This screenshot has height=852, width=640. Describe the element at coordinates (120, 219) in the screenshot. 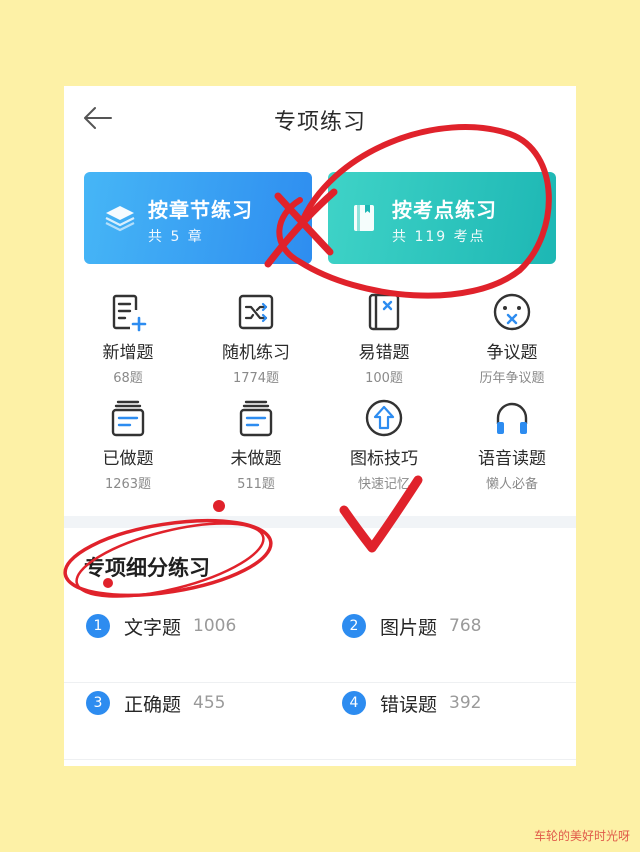

I see `layers-icon` at that location.